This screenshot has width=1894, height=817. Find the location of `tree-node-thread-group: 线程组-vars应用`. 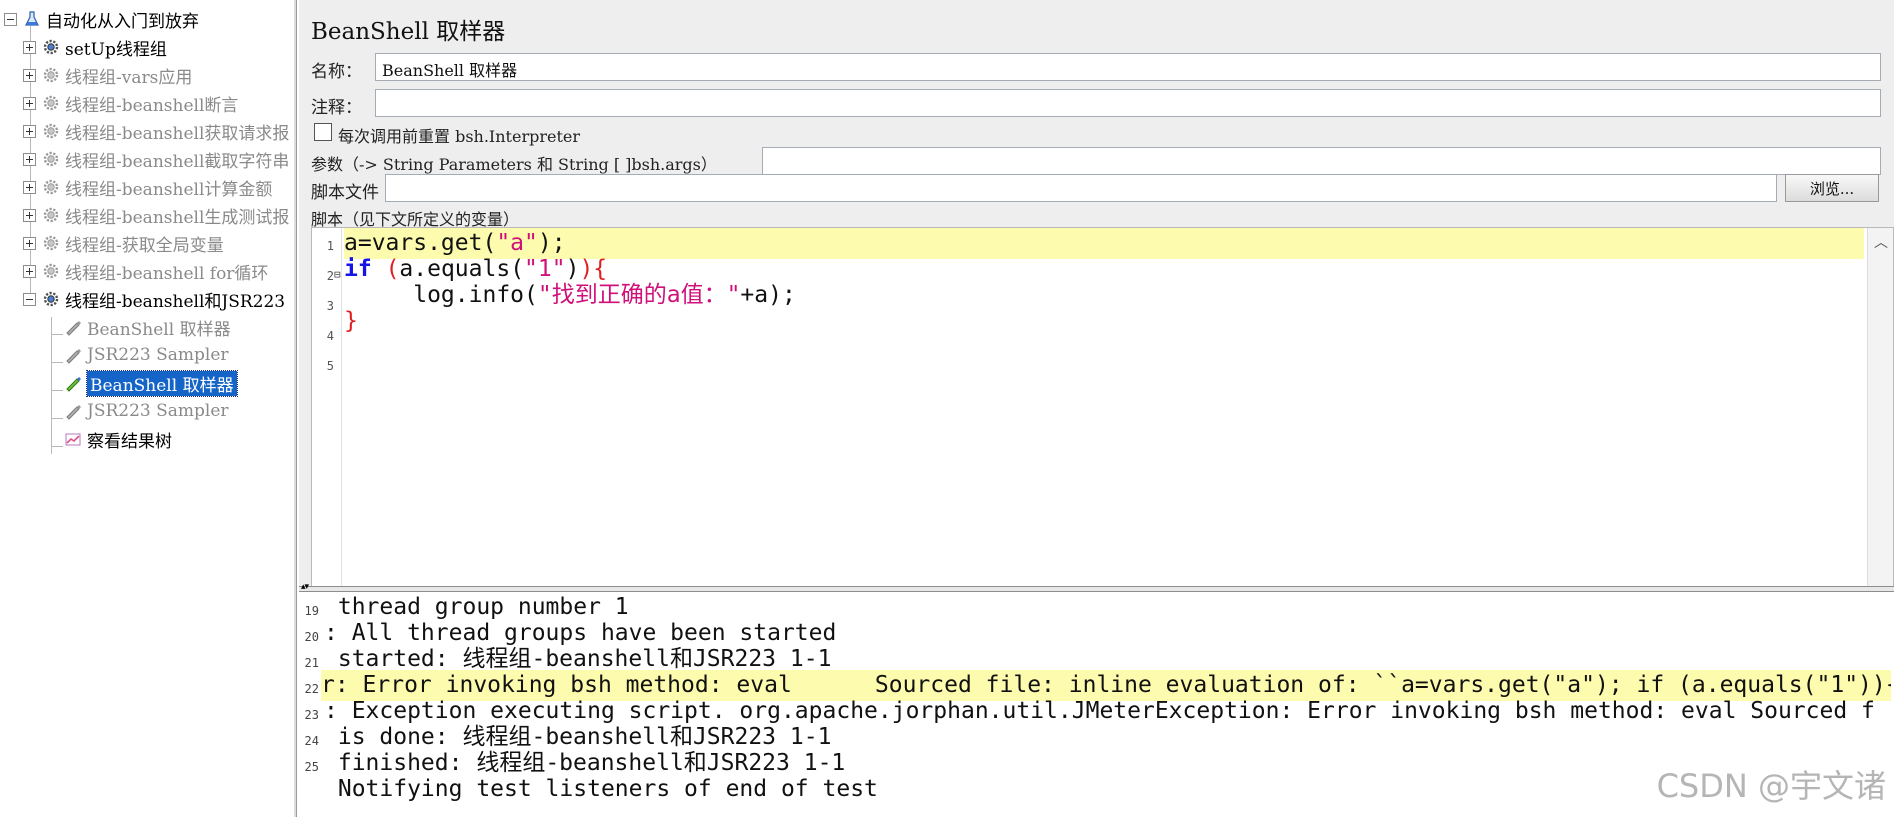

tree-node-thread-group: 线程组-vars应用 is located at coordinates (107, 75).